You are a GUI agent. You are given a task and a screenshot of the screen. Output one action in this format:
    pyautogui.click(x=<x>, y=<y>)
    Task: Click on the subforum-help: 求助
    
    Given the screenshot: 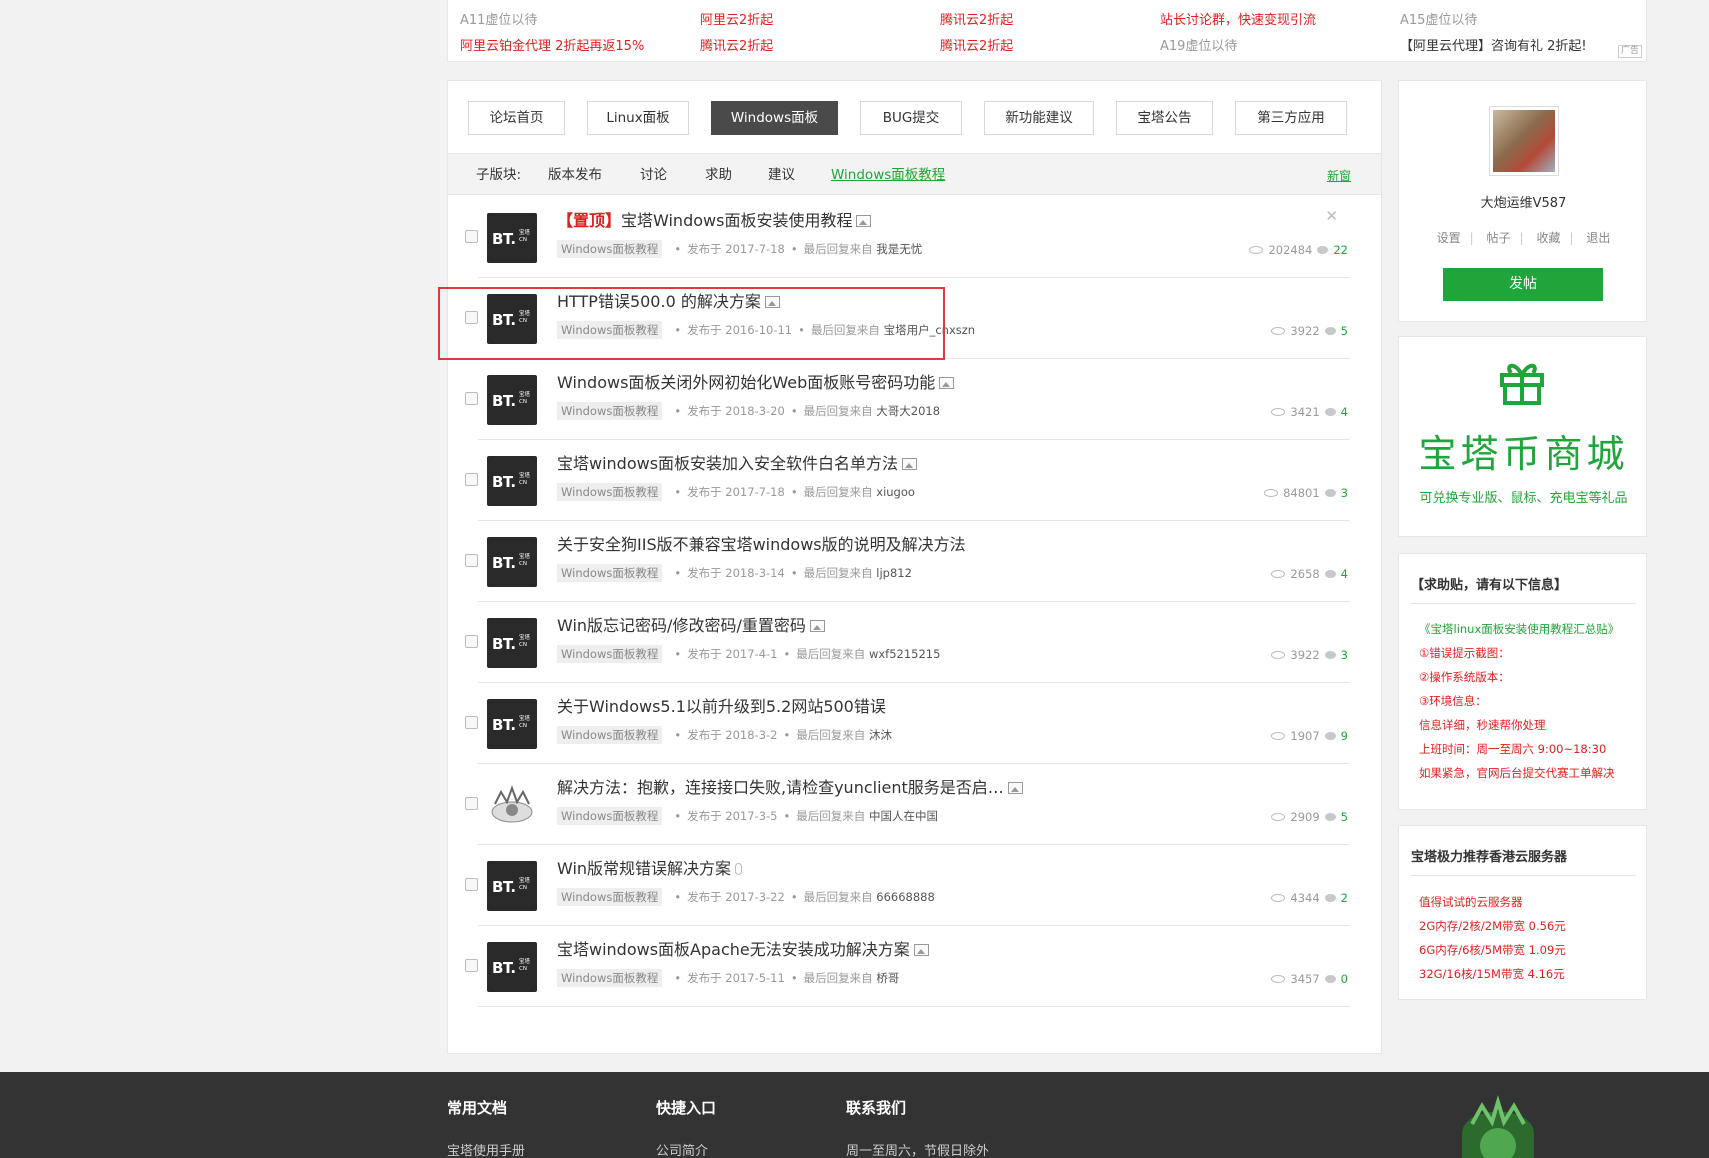 What is the action you would take?
    pyautogui.click(x=718, y=175)
    